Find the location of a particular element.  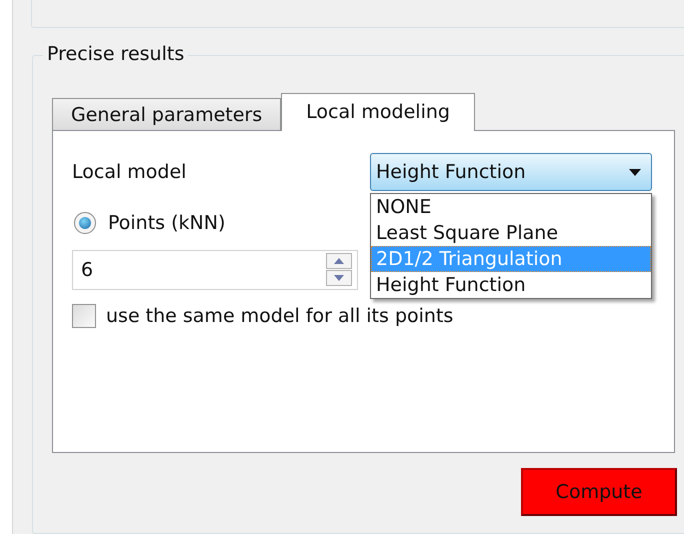

compute-button: Compute is located at coordinates (599, 492).